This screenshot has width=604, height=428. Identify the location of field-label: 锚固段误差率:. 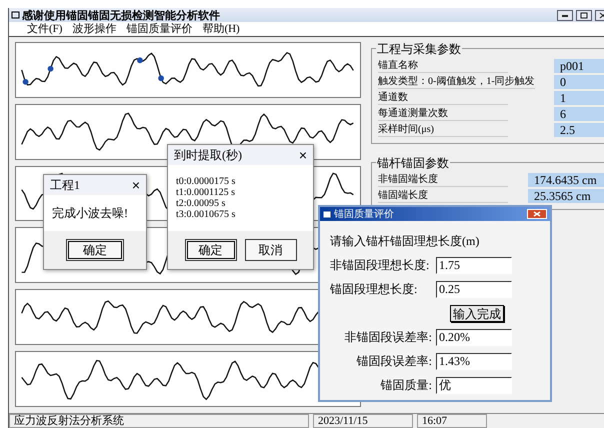
(394, 361).